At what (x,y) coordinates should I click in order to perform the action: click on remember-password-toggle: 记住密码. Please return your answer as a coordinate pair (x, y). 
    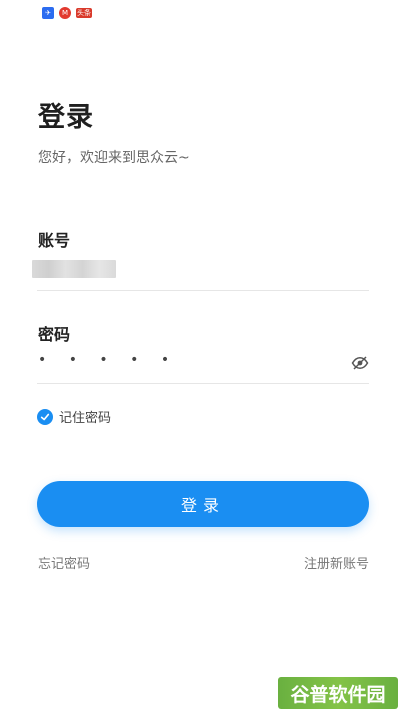
    Looking at the image, I should click on (74, 416).